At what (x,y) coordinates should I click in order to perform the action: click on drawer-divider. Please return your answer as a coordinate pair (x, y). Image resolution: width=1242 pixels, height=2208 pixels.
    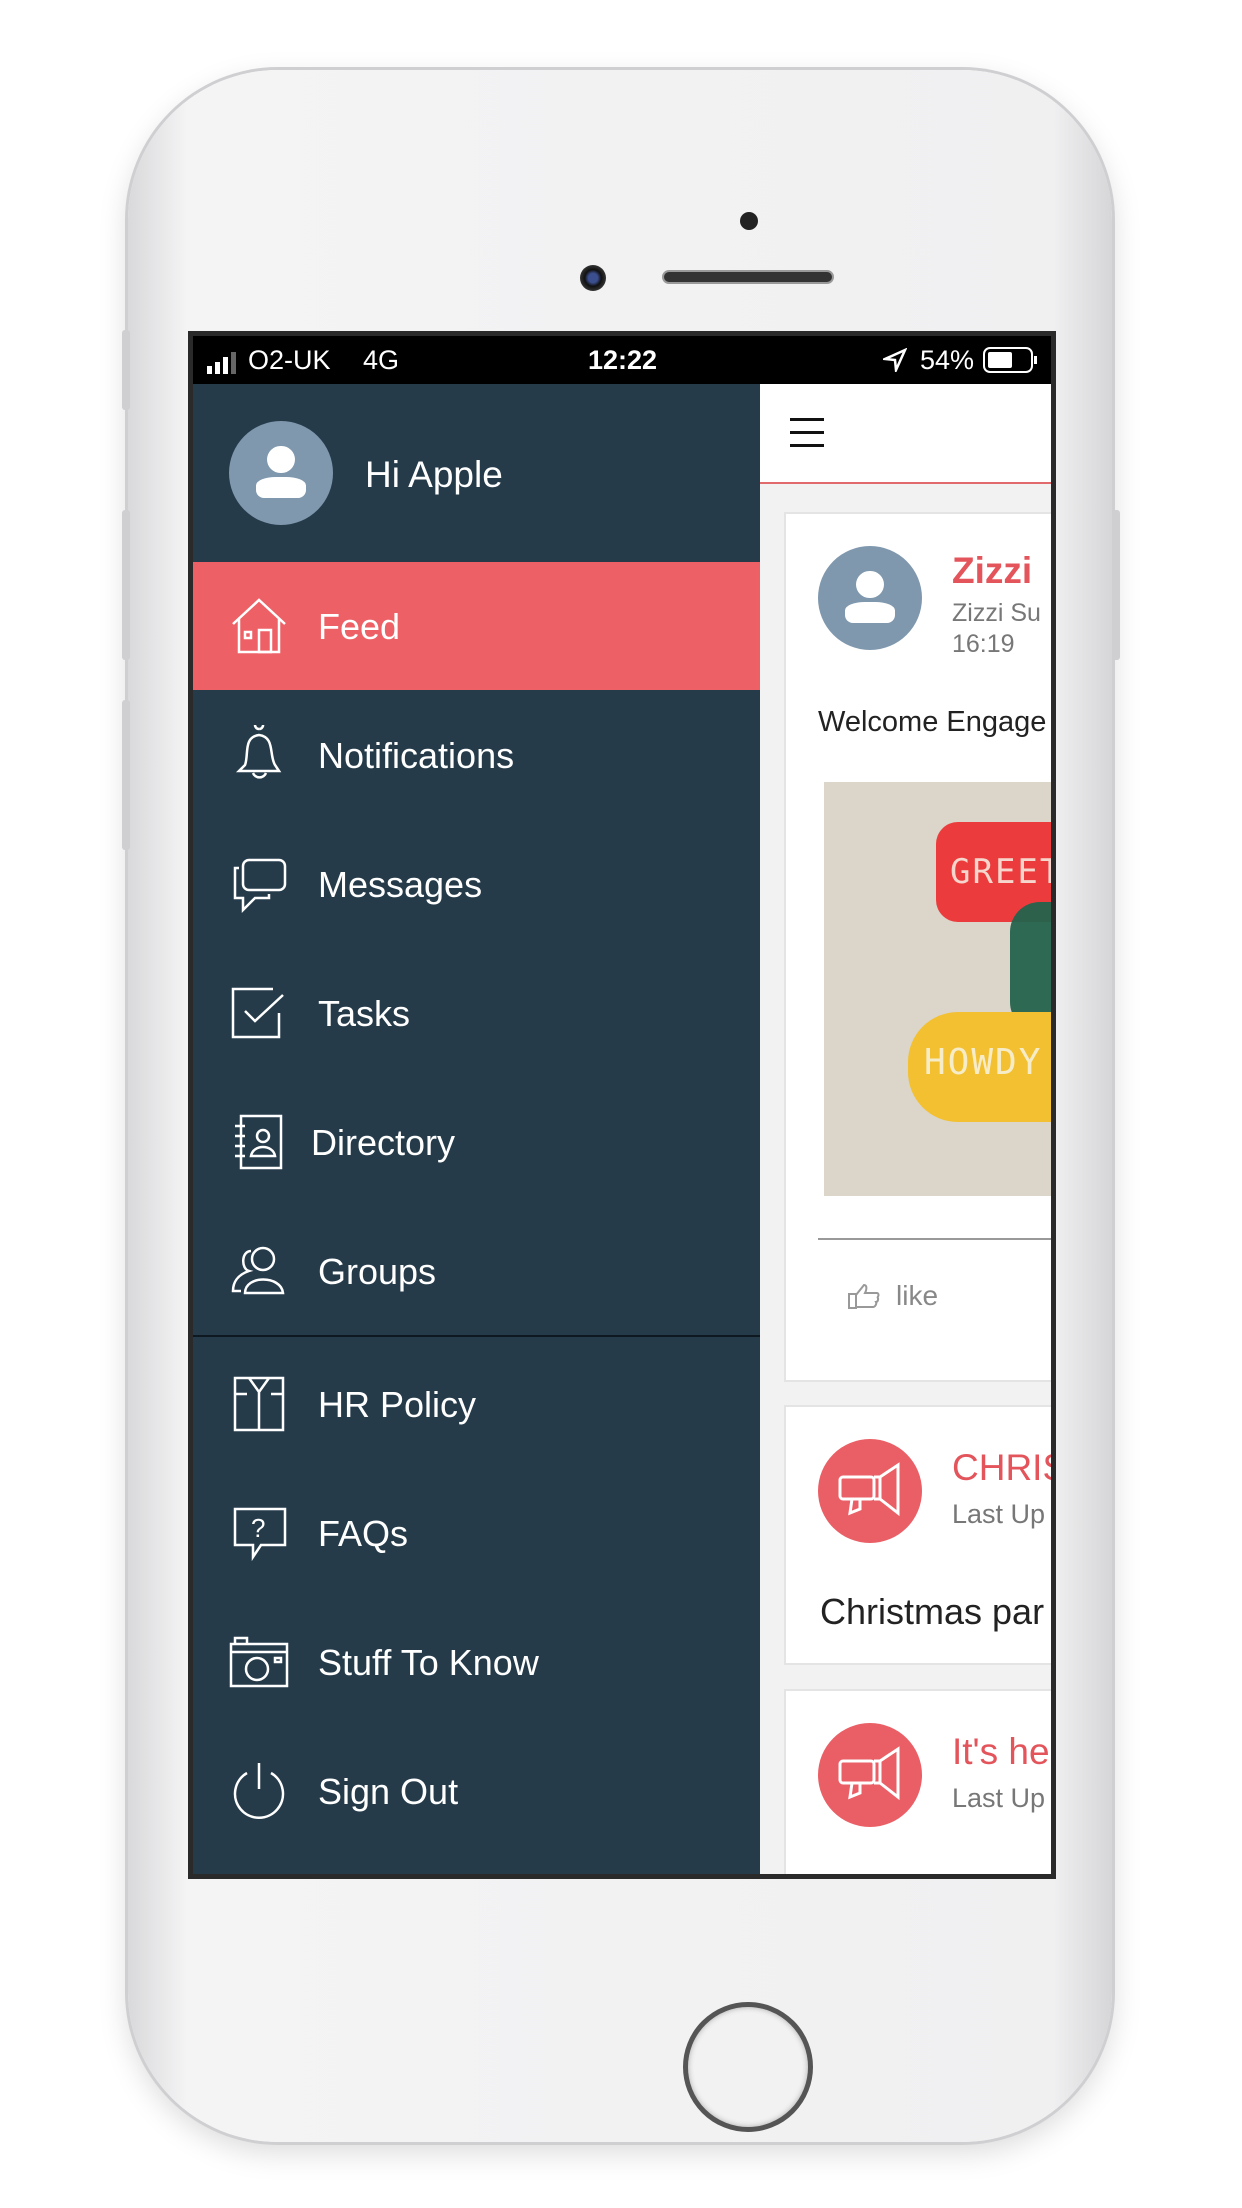
    Looking at the image, I should click on (476, 1336).